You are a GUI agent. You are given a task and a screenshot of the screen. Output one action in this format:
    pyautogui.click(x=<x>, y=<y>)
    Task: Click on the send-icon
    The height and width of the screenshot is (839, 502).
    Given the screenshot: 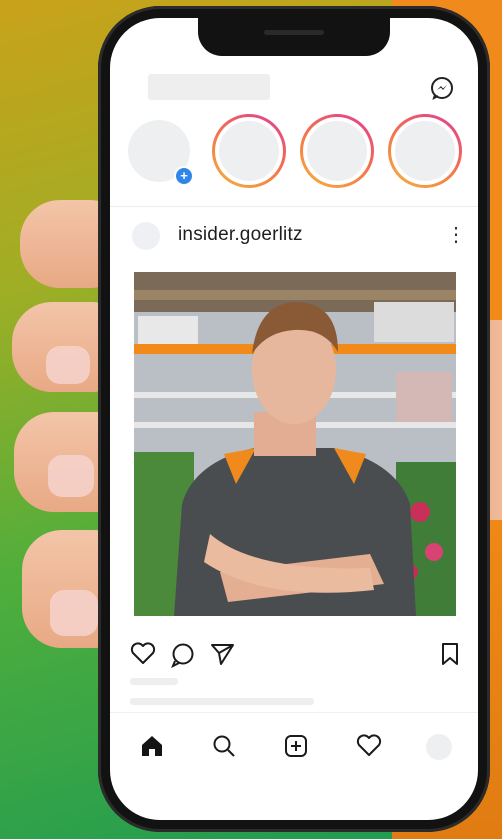 What is the action you would take?
    pyautogui.click(x=223, y=656)
    